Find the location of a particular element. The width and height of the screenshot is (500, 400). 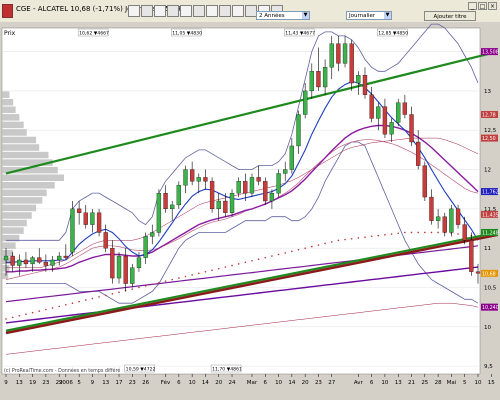

y-tick-label: 9,5 is located at coordinates (488, 367).